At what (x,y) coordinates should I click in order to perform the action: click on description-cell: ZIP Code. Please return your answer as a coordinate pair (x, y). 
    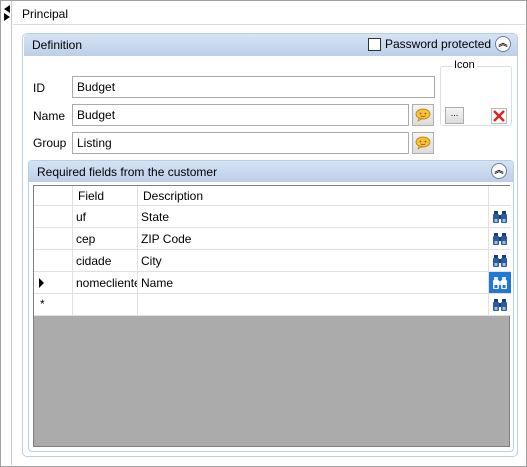
    Looking at the image, I should click on (313, 239).